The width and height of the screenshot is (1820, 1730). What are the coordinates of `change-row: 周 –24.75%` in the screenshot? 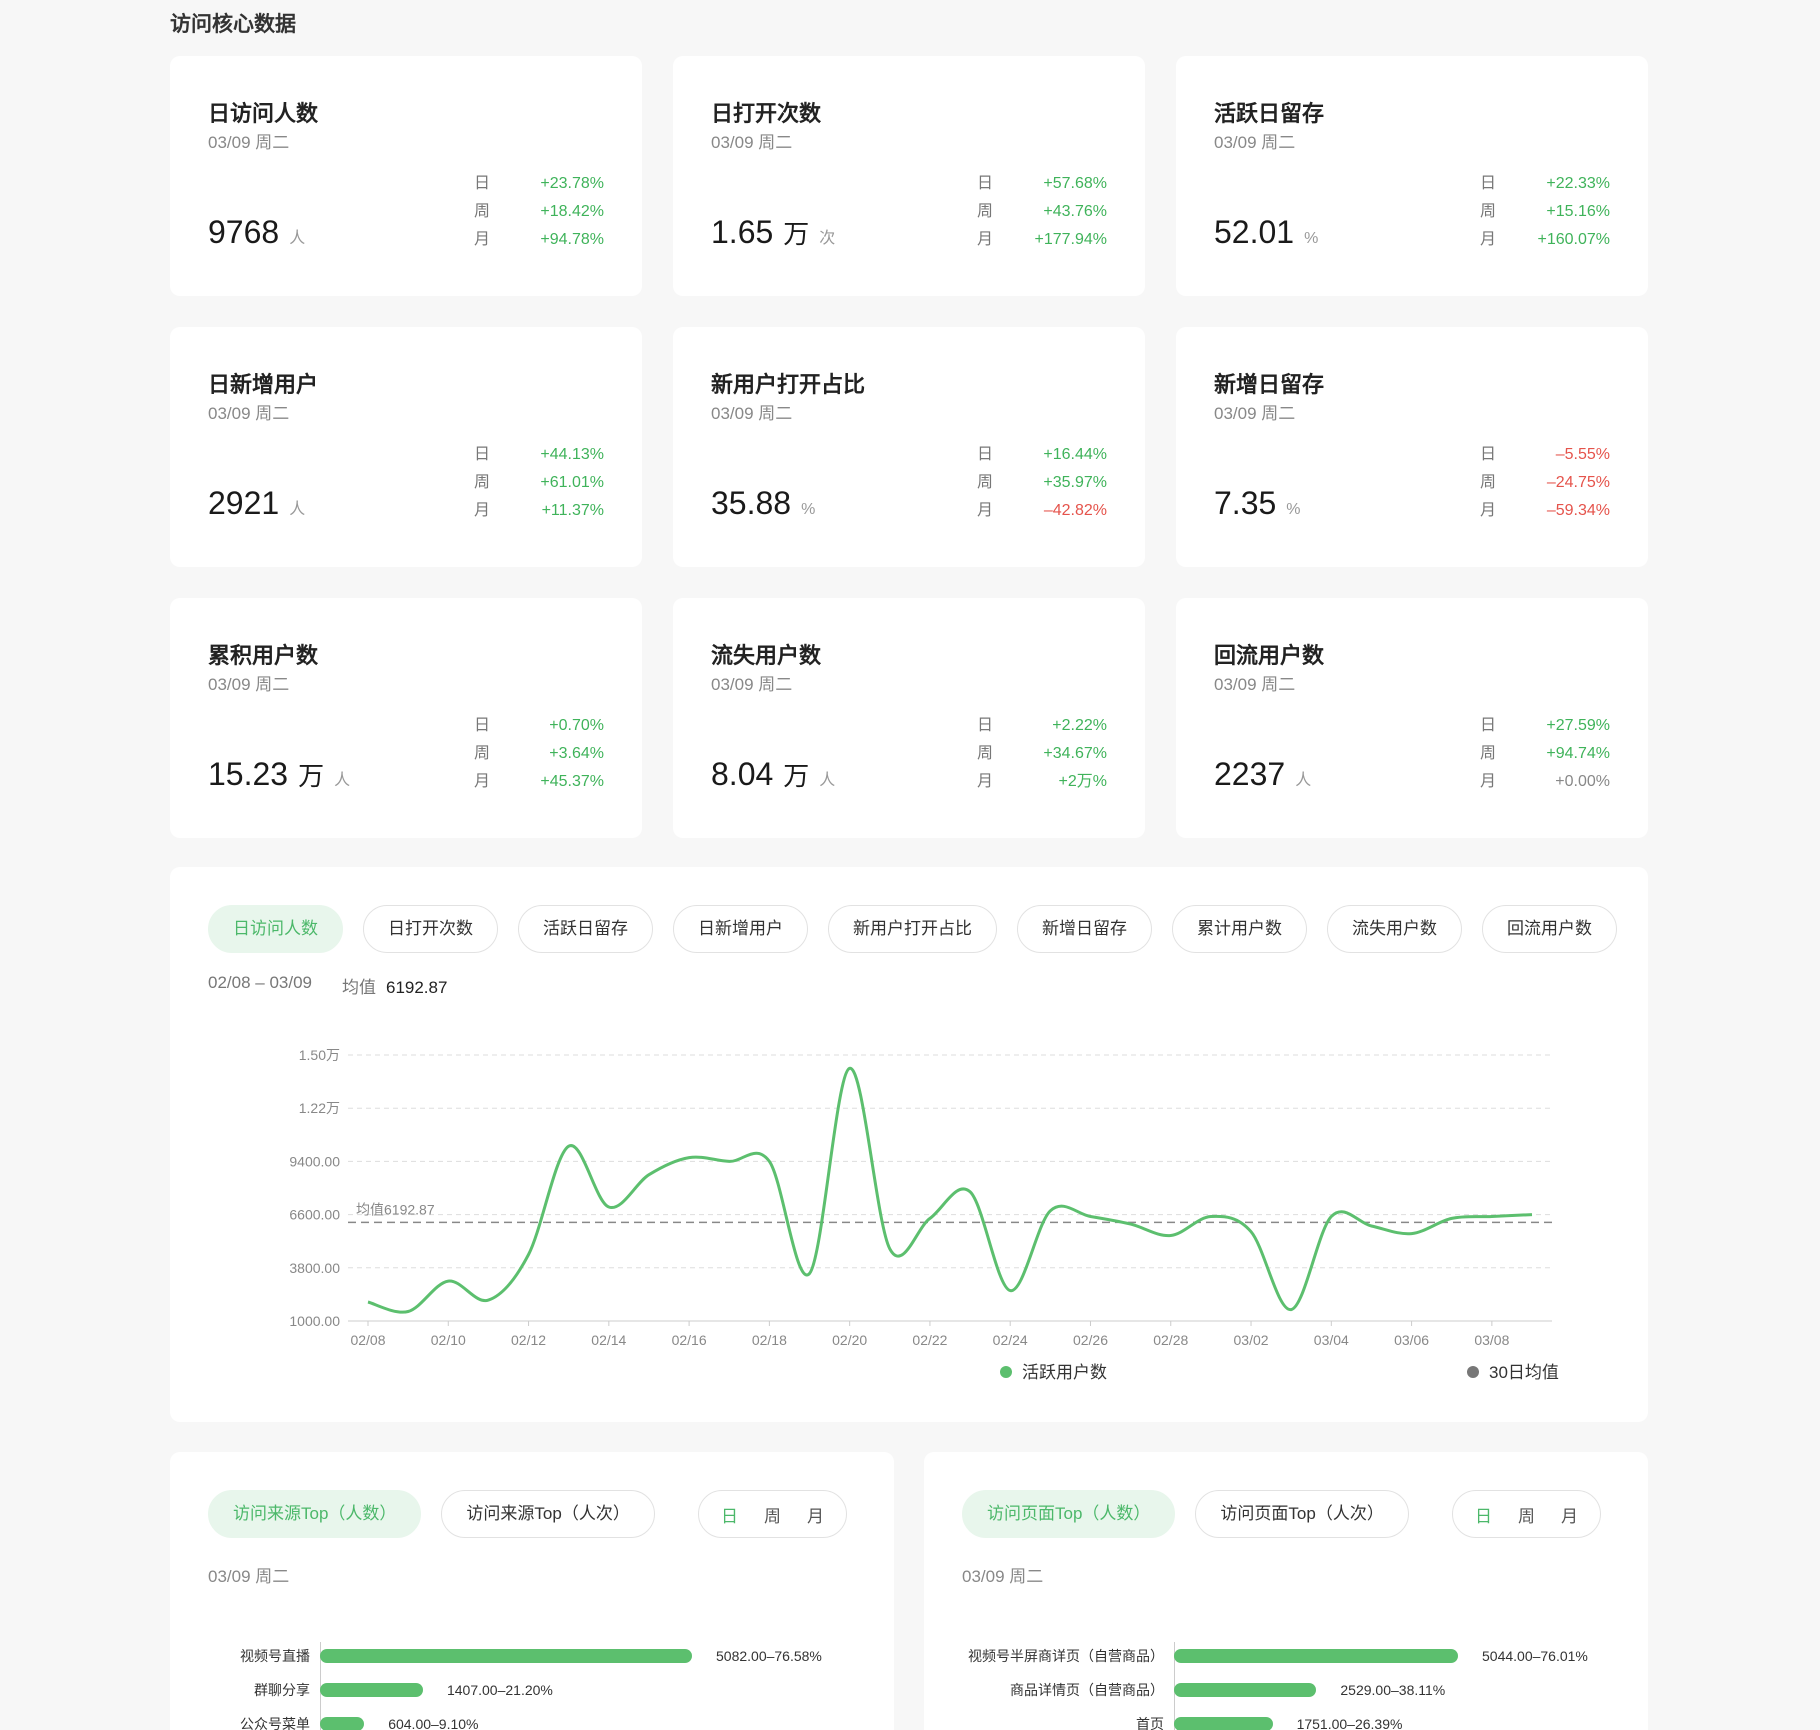 It's located at (1545, 483).